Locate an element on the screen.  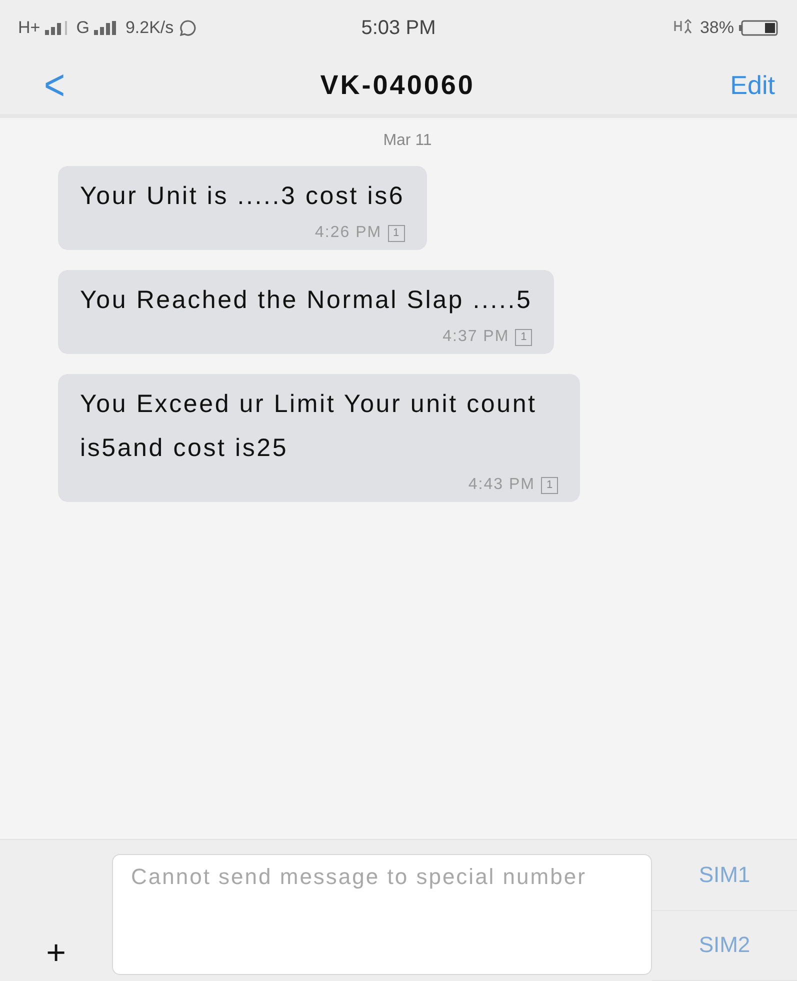
clock: 5:03 PM is located at coordinates (398, 28).